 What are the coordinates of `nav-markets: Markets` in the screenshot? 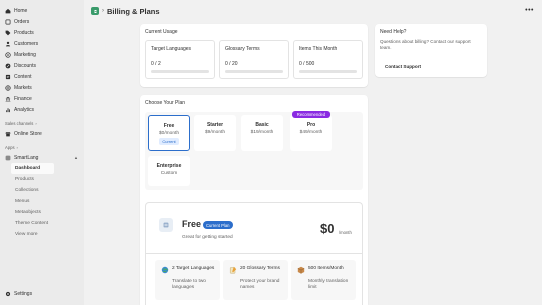 It's located at (42, 87).